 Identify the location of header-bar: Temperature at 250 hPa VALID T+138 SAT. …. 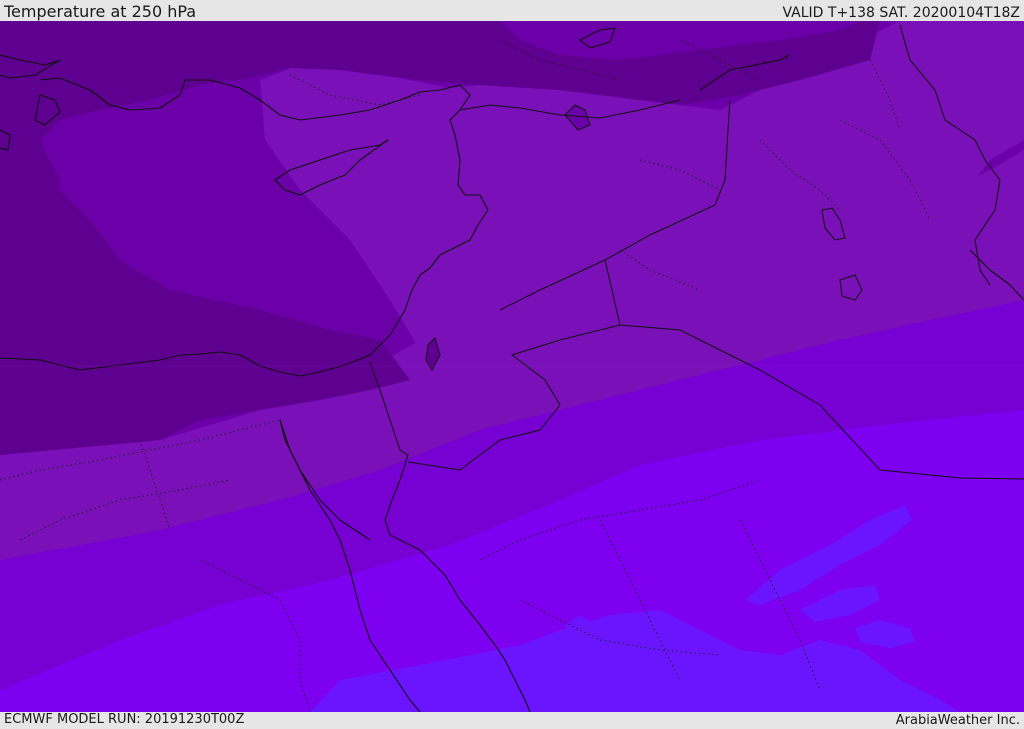
(512, 10).